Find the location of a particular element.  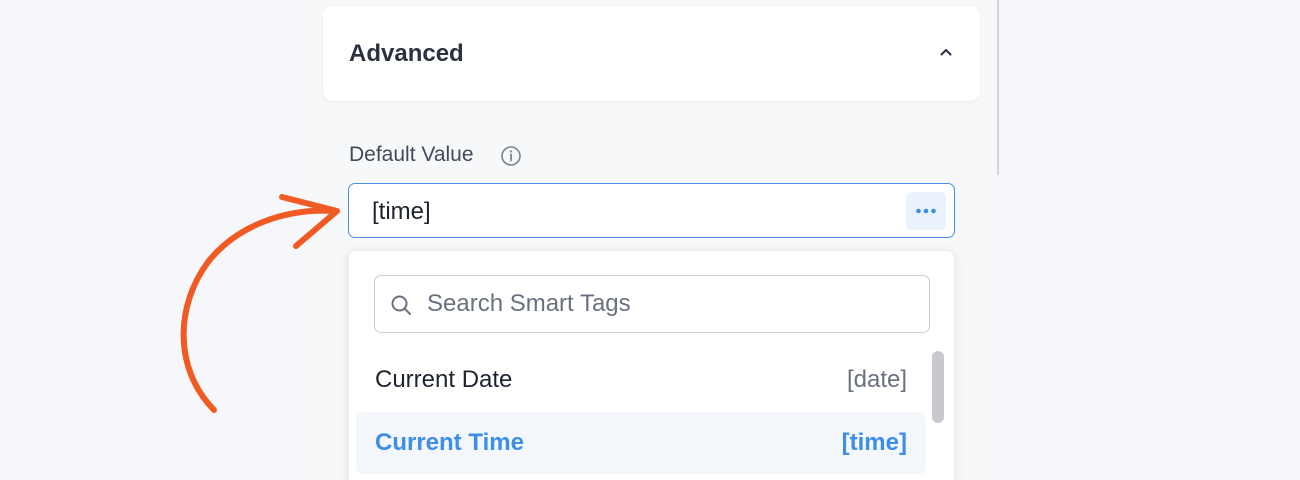

advanced-section-header: Advanced is located at coordinates (651, 53).